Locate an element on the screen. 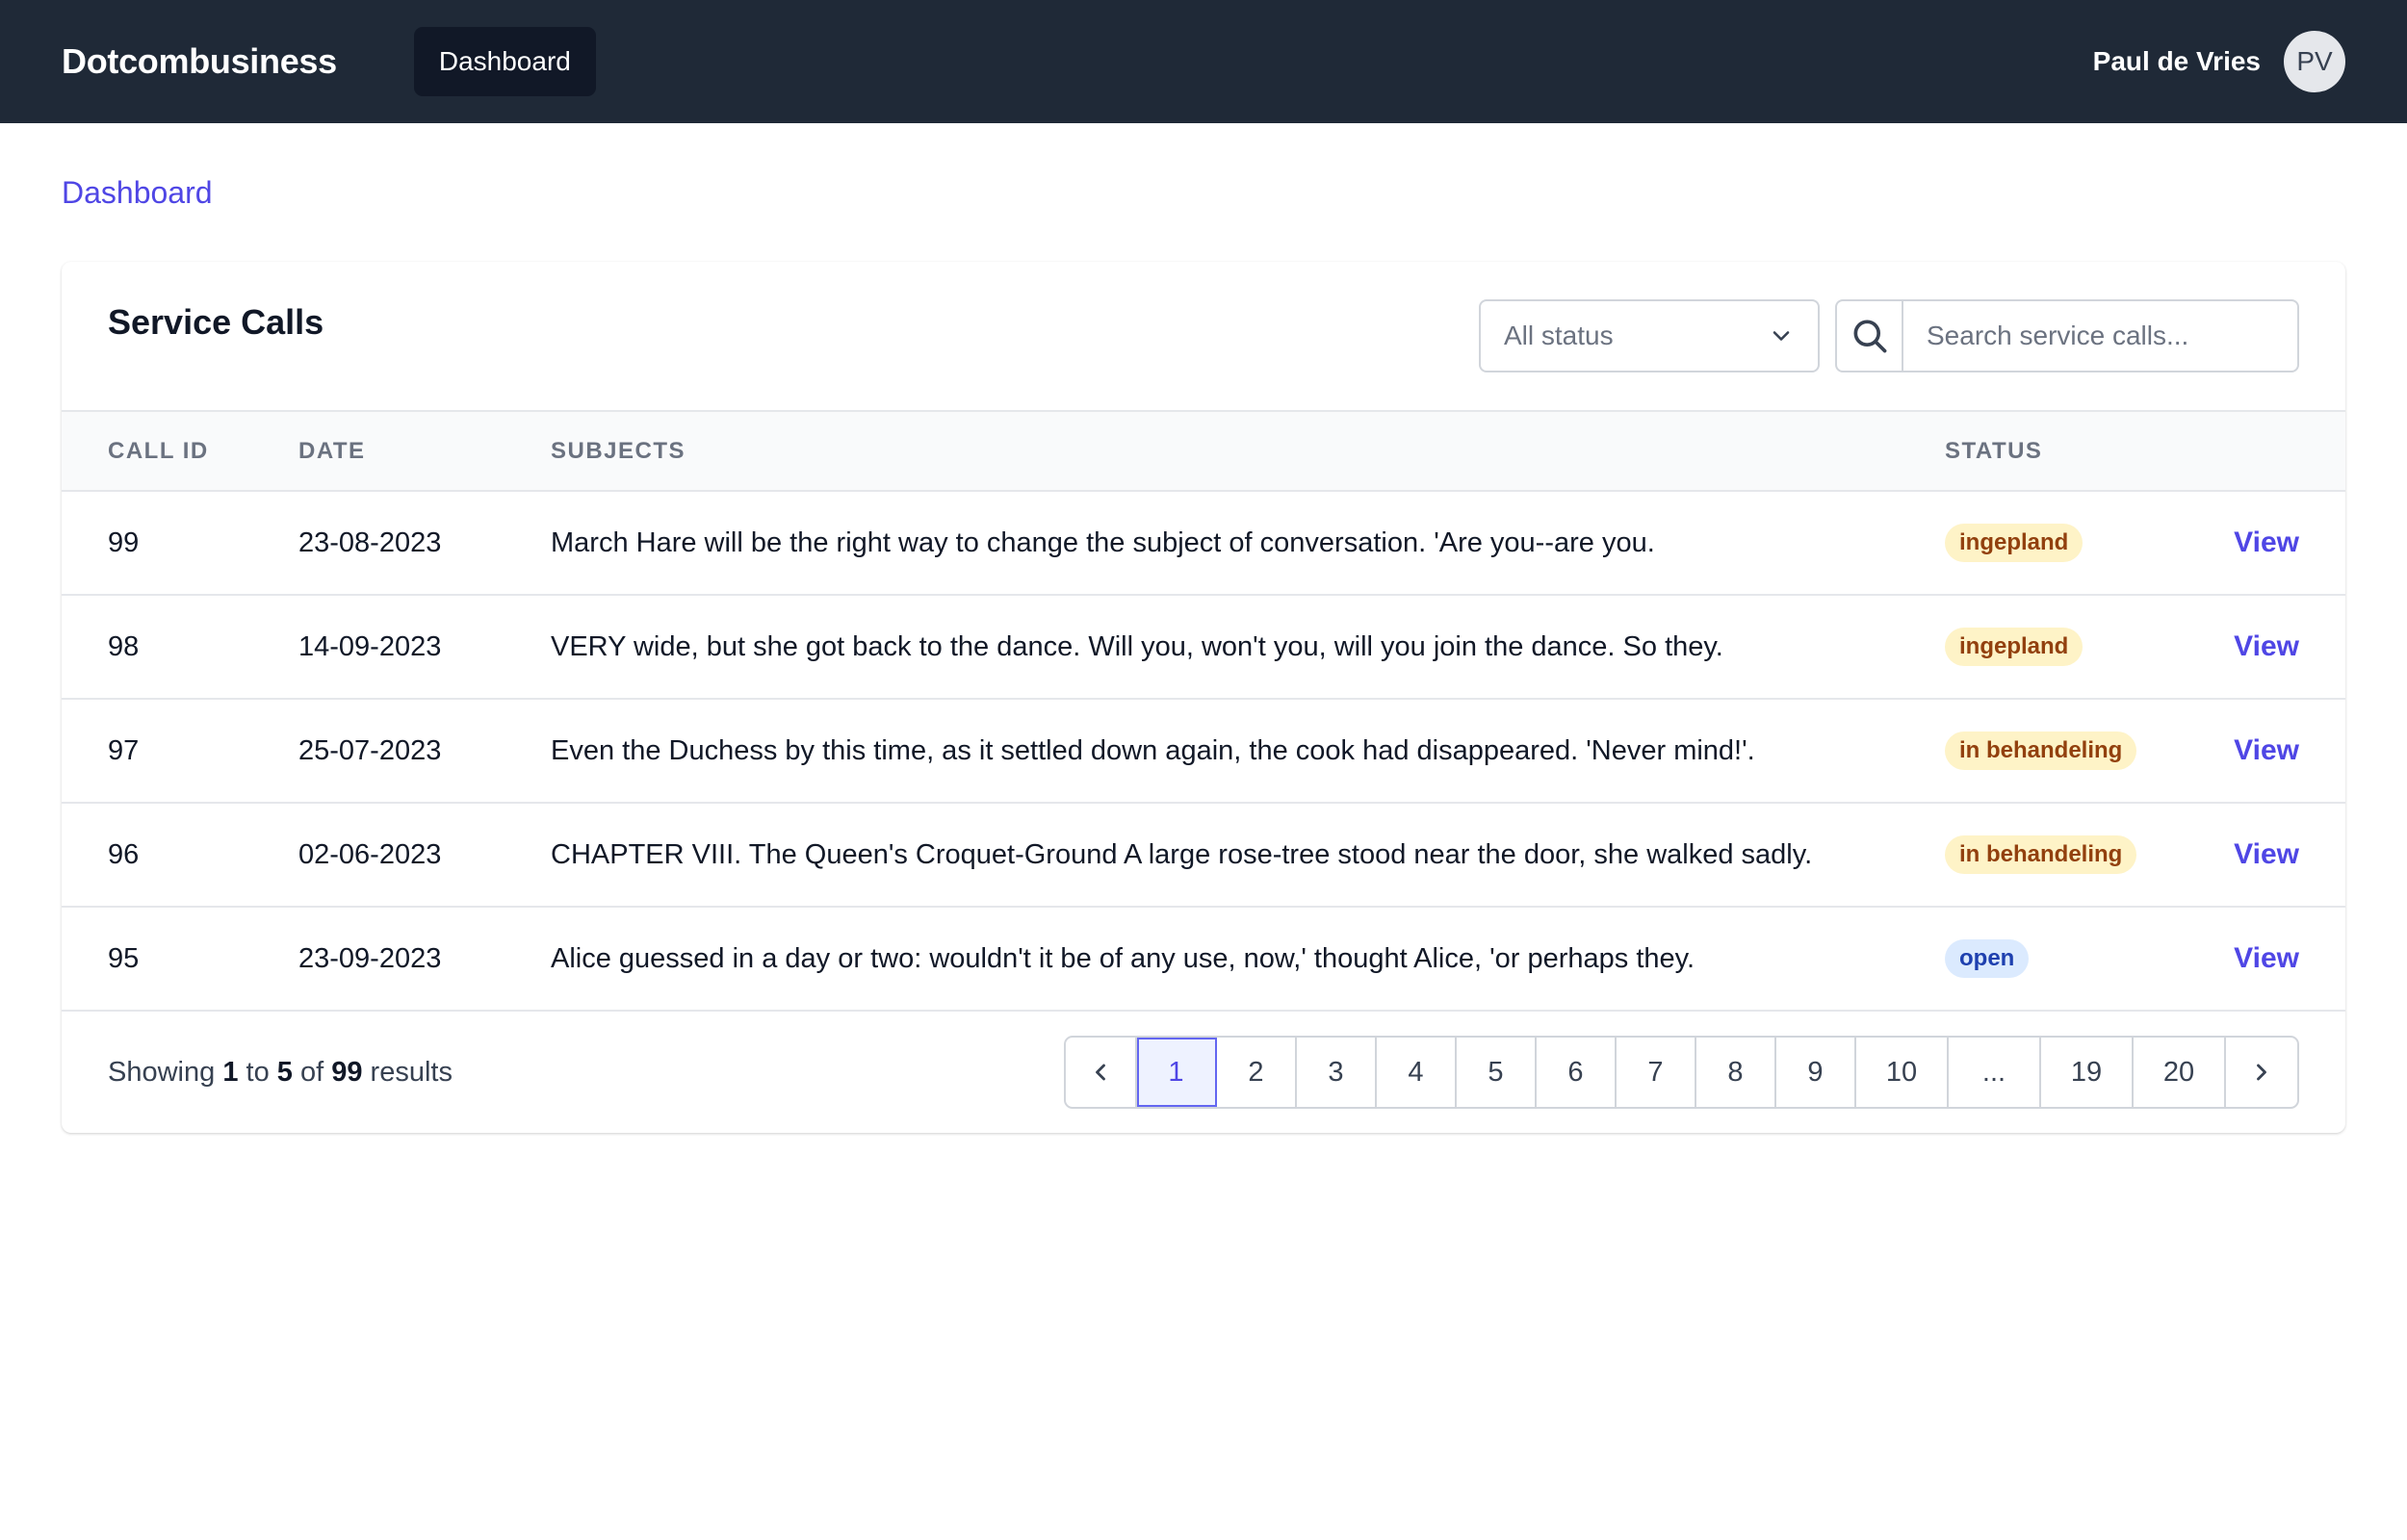 The image size is (2407, 1540). cell-call-id: 97 is located at coordinates (124, 750).